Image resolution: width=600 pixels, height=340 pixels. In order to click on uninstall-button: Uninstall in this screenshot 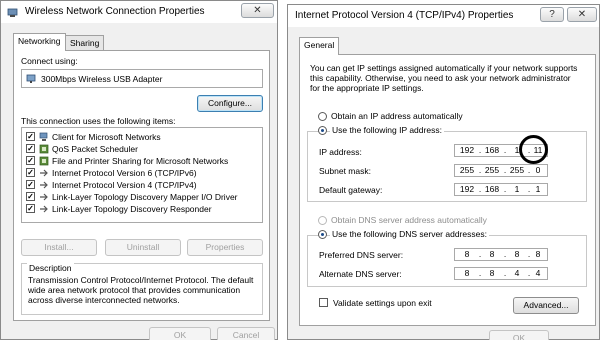, I will do `click(143, 247)`.